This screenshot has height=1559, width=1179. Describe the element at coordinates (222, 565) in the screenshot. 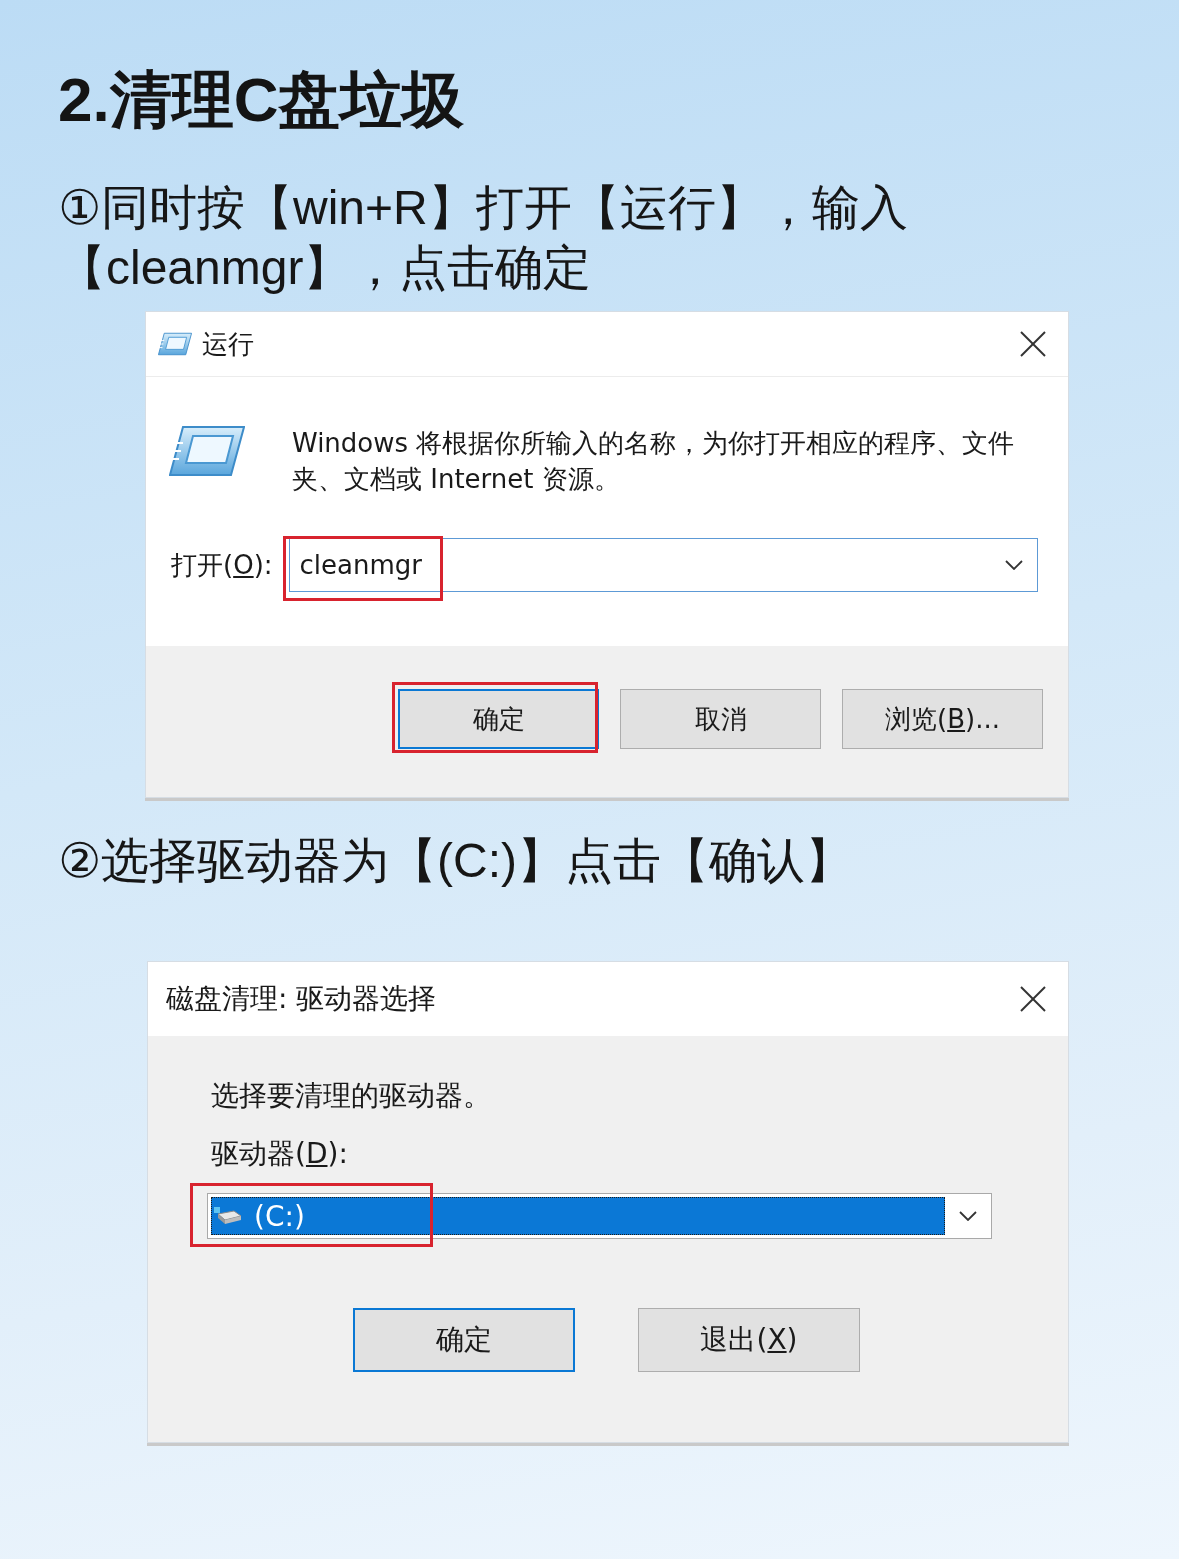

I see `field-label: 打开(O):` at that location.